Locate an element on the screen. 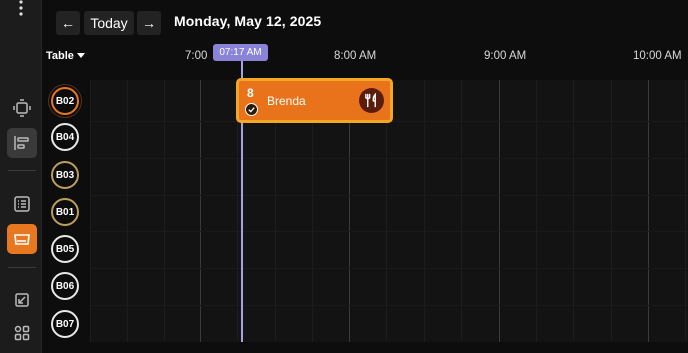 The width and height of the screenshot is (688, 353). table-badge: B04 is located at coordinates (65, 137).